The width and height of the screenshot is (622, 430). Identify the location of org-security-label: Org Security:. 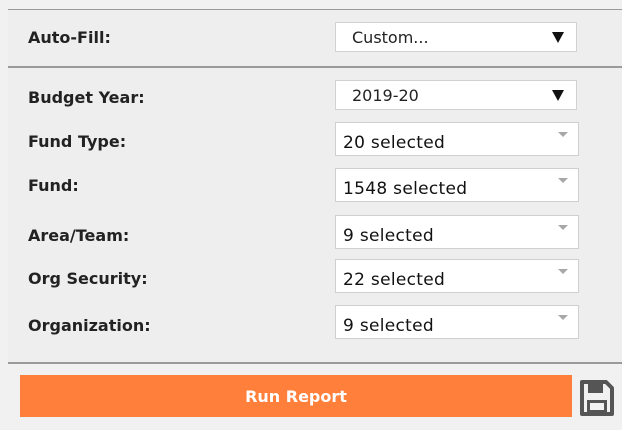
(88, 278).